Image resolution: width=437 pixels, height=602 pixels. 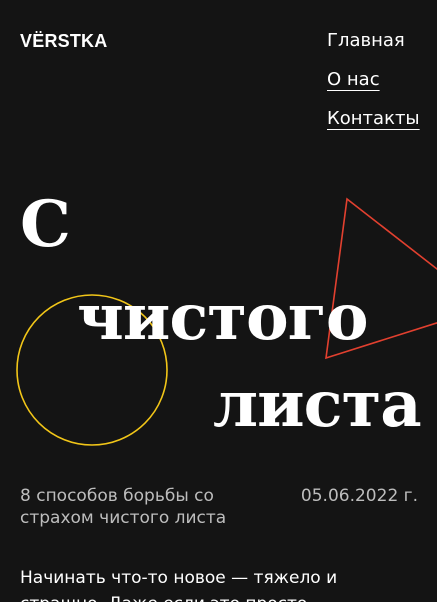 What do you see at coordinates (63, 41) in the screenshot?
I see `site-logo: VЁRSTKA` at bounding box center [63, 41].